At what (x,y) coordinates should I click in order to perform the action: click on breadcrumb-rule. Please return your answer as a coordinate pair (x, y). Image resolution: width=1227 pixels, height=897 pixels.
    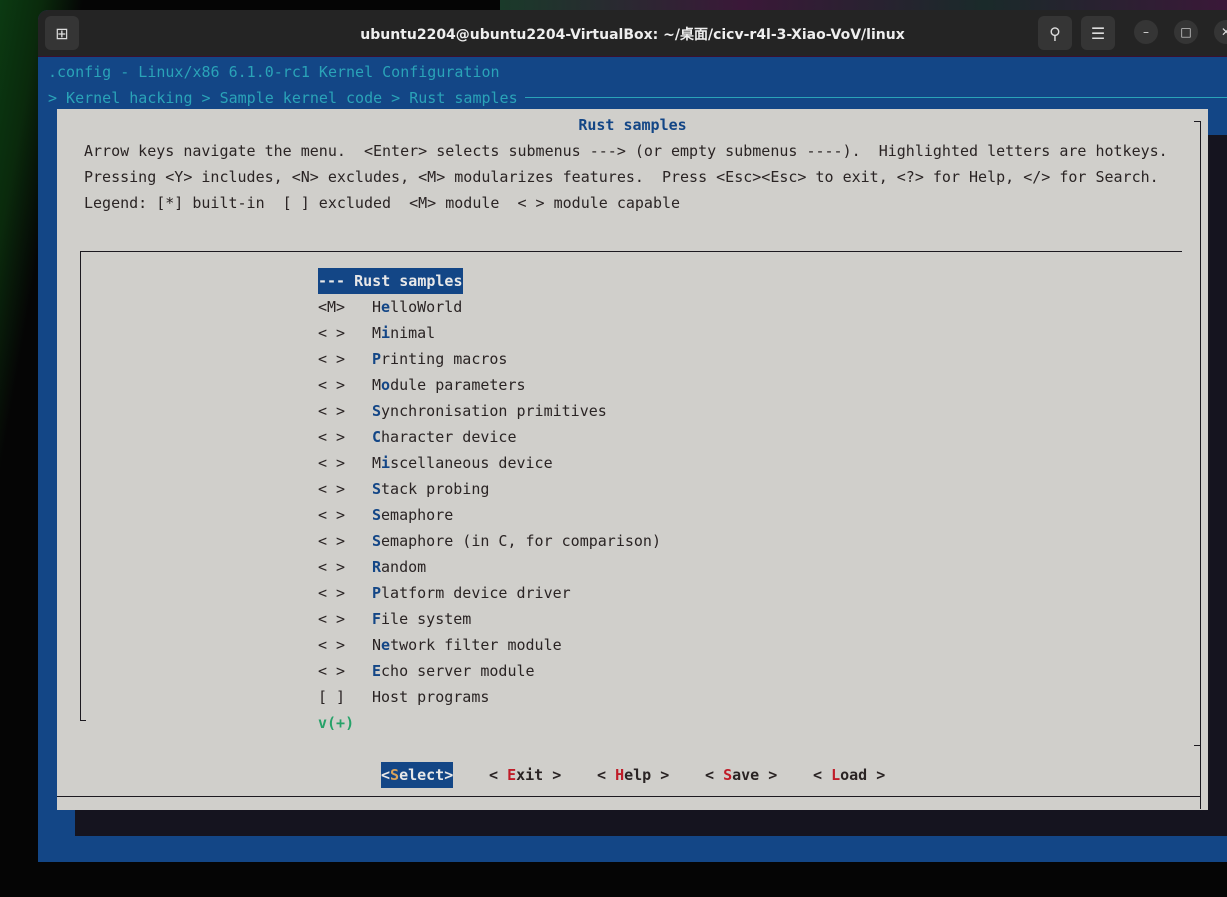
    Looking at the image, I should click on (876, 97).